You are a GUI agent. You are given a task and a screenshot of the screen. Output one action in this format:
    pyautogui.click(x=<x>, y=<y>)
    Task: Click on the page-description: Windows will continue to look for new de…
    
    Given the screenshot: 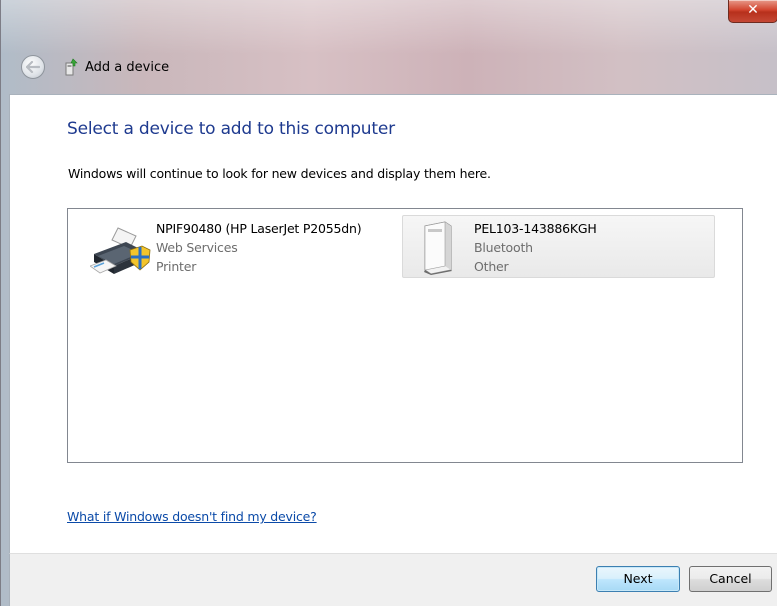 What is the action you would take?
    pyautogui.click(x=279, y=173)
    